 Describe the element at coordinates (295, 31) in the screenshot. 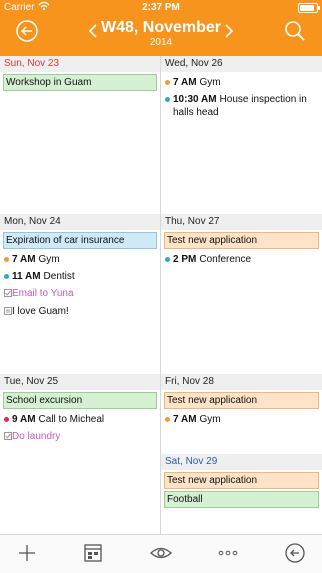

I see `search-icon` at that location.